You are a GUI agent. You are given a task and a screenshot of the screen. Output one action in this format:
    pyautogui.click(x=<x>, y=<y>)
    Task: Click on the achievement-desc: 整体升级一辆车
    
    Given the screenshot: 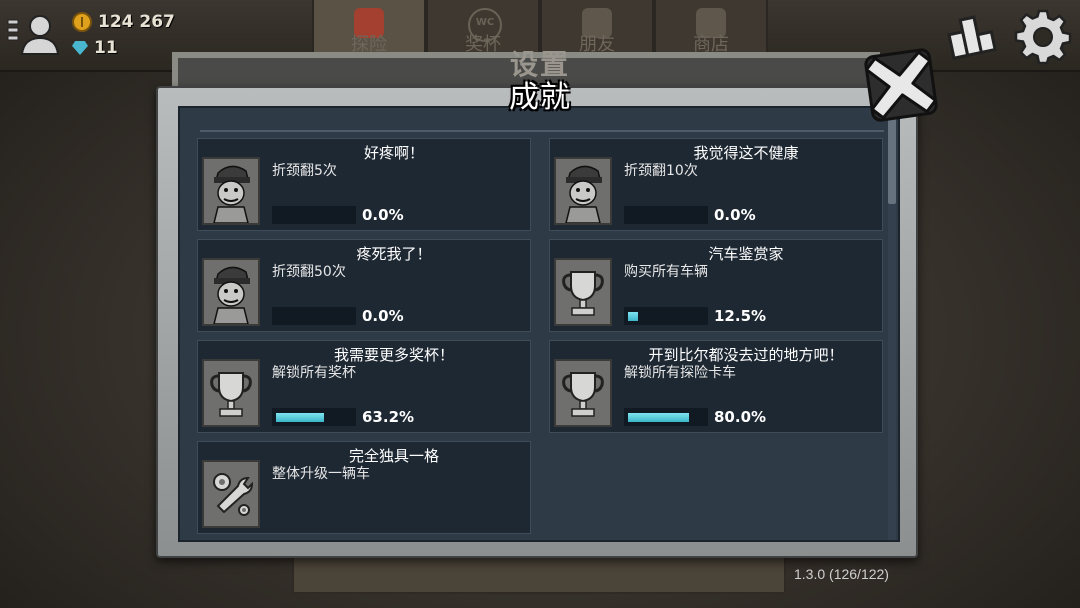 What is the action you would take?
    pyautogui.click(x=321, y=474)
    